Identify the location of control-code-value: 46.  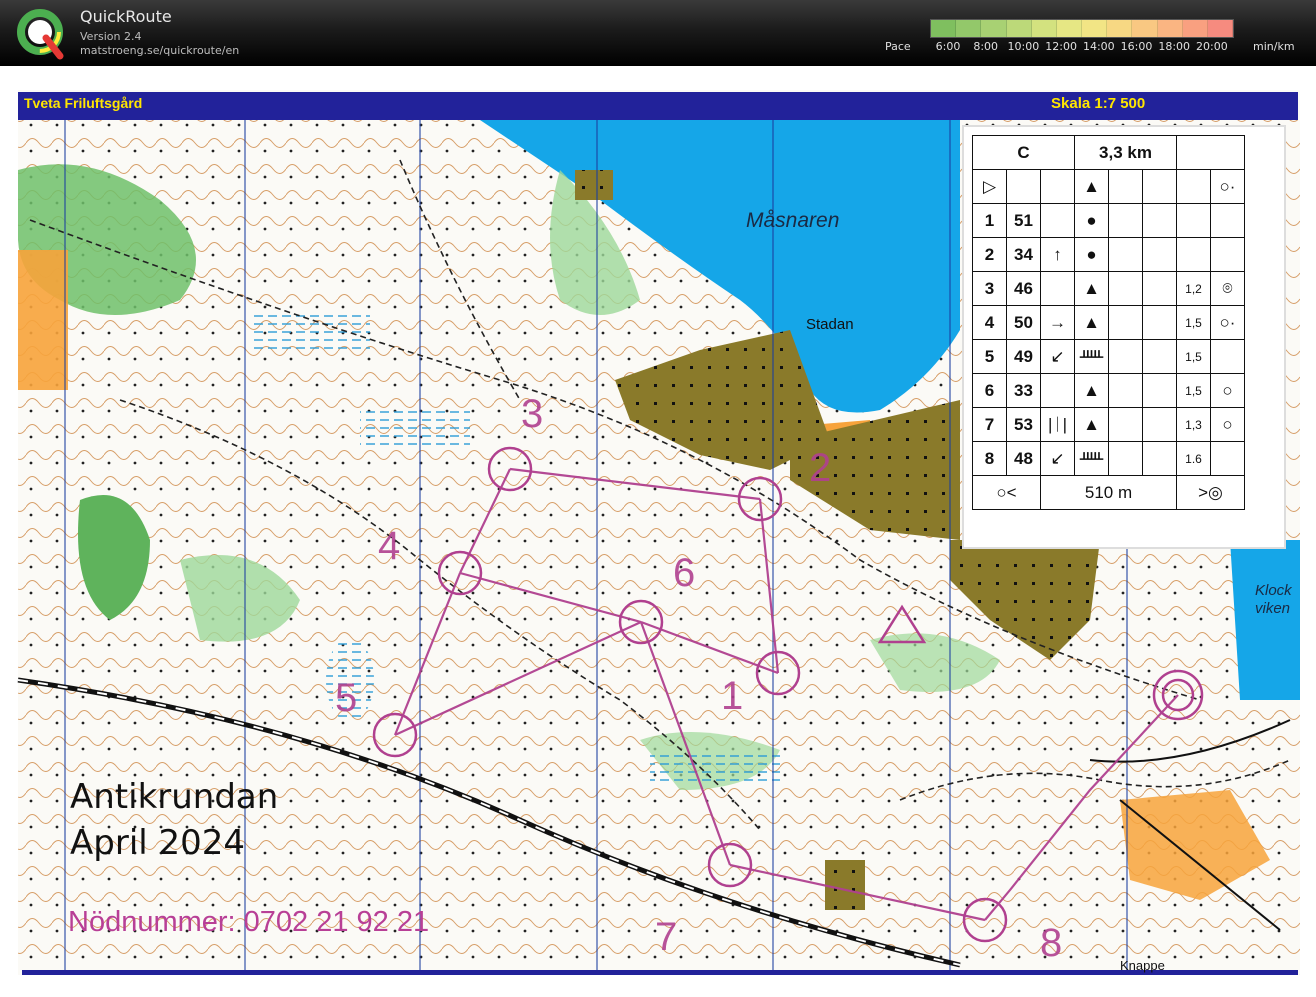
(1023, 288).